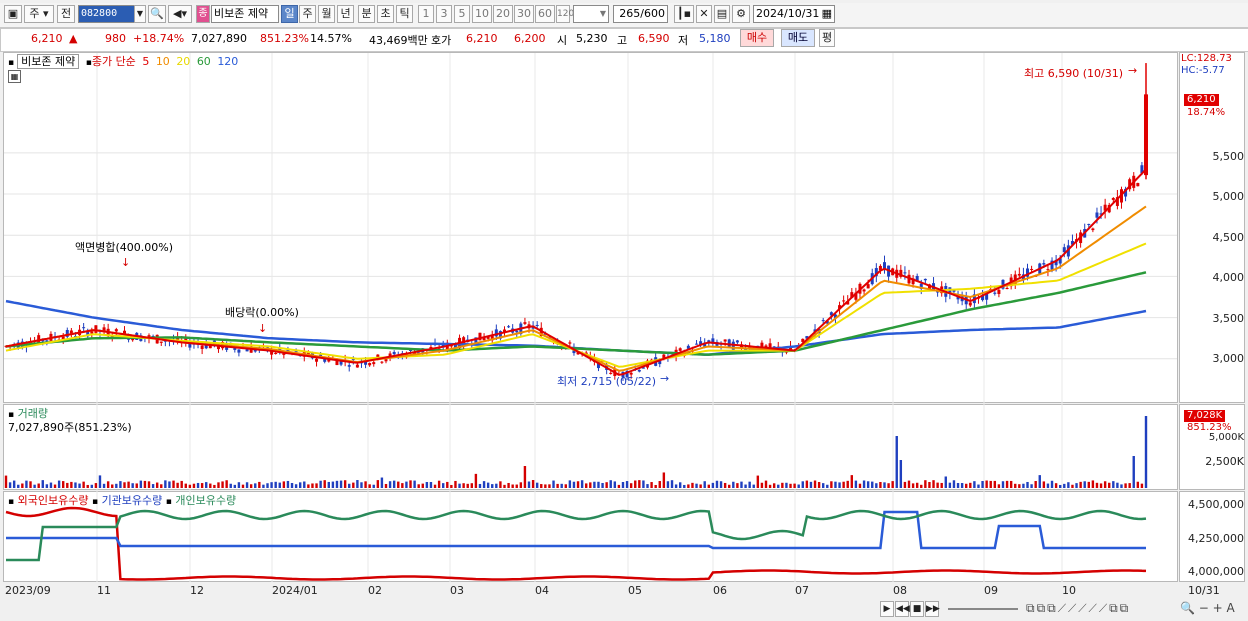 Image resolution: width=1248 pixels, height=621 pixels. I want to click on x-tick: 06, so click(720, 590).